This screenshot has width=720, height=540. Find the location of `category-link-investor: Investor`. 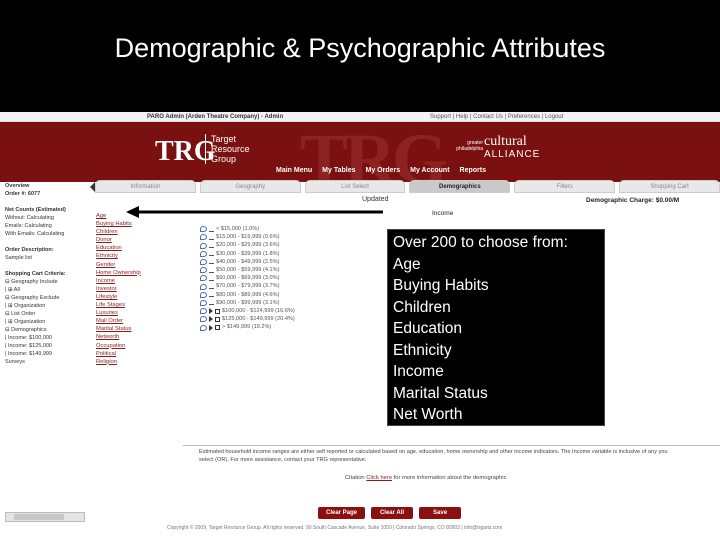

category-link-investor: Investor is located at coordinates (131, 289).